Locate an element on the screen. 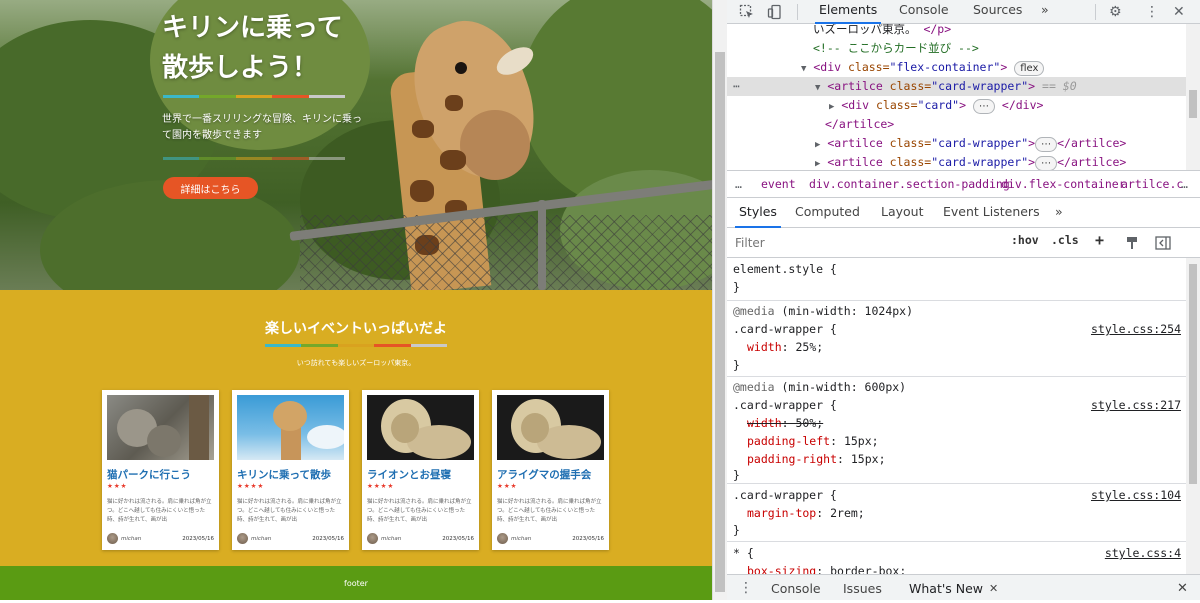  css-rule-element-style: element.style { } is located at coordinates (957, 279).